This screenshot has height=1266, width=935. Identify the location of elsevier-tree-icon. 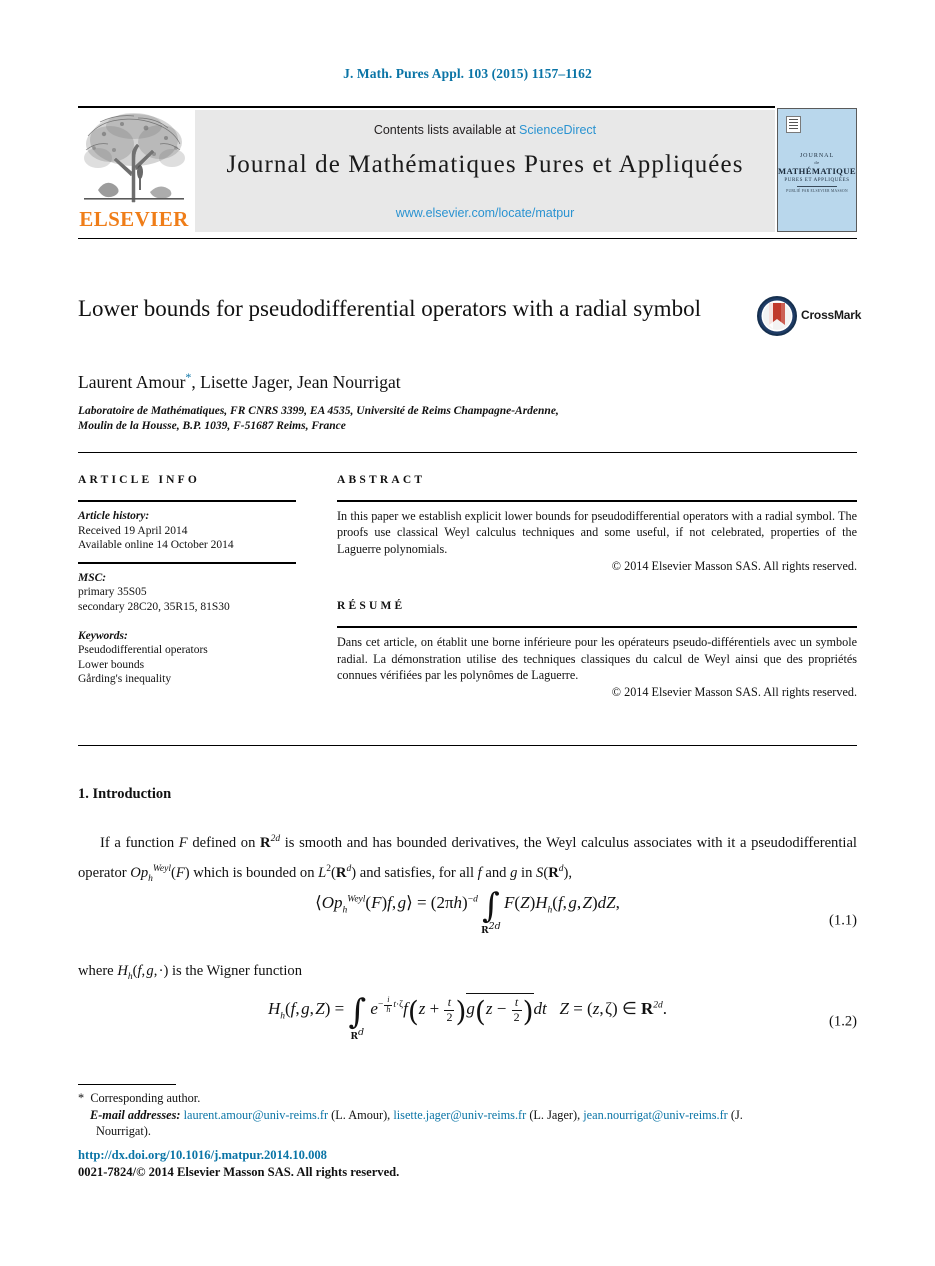
(134, 158).